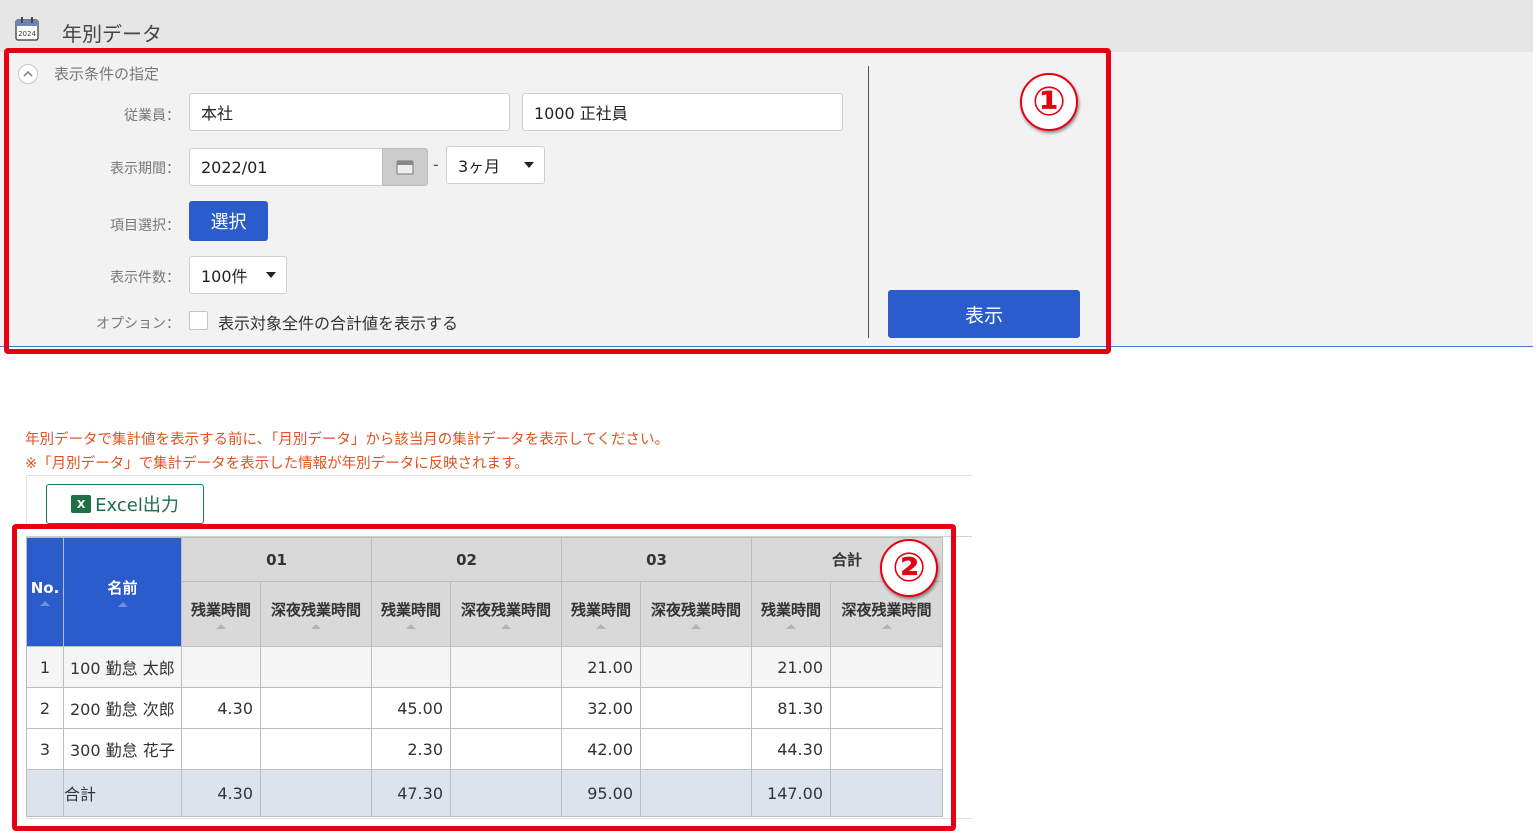 The image size is (1538, 835). I want to click on notice-line-2: ※「月別データ」で集計データを表示した情報が年別データに反映されます。, so click(277, 464).